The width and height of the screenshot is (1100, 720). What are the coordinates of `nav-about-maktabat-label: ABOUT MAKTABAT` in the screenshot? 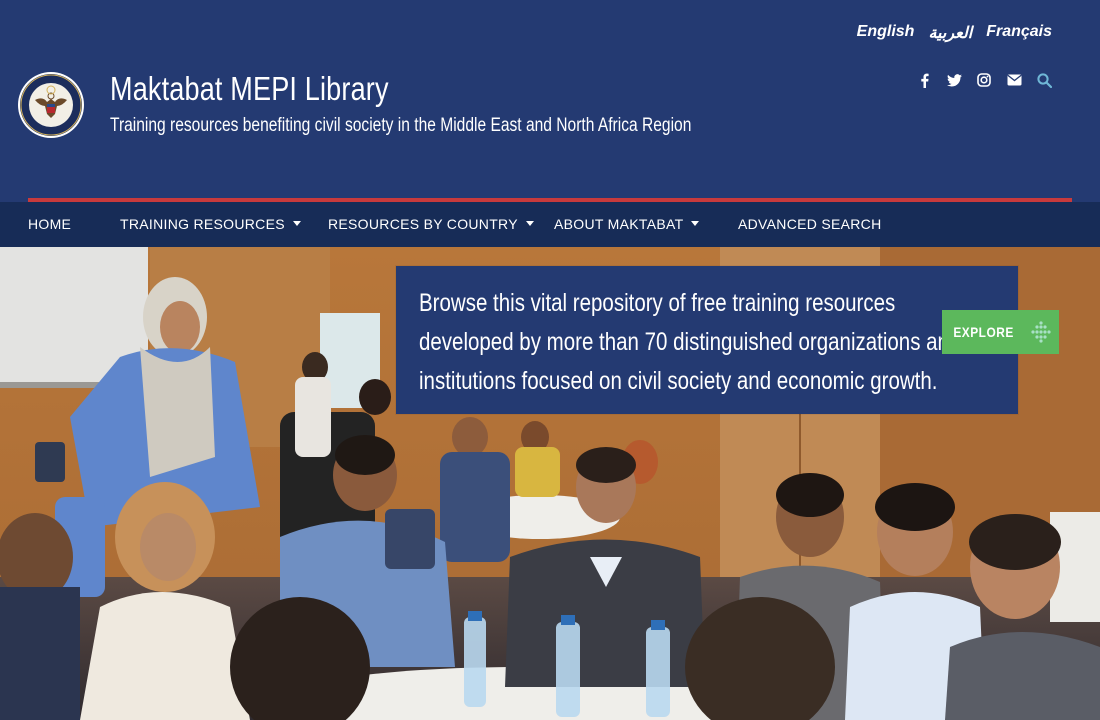 It's located at (619, 224).